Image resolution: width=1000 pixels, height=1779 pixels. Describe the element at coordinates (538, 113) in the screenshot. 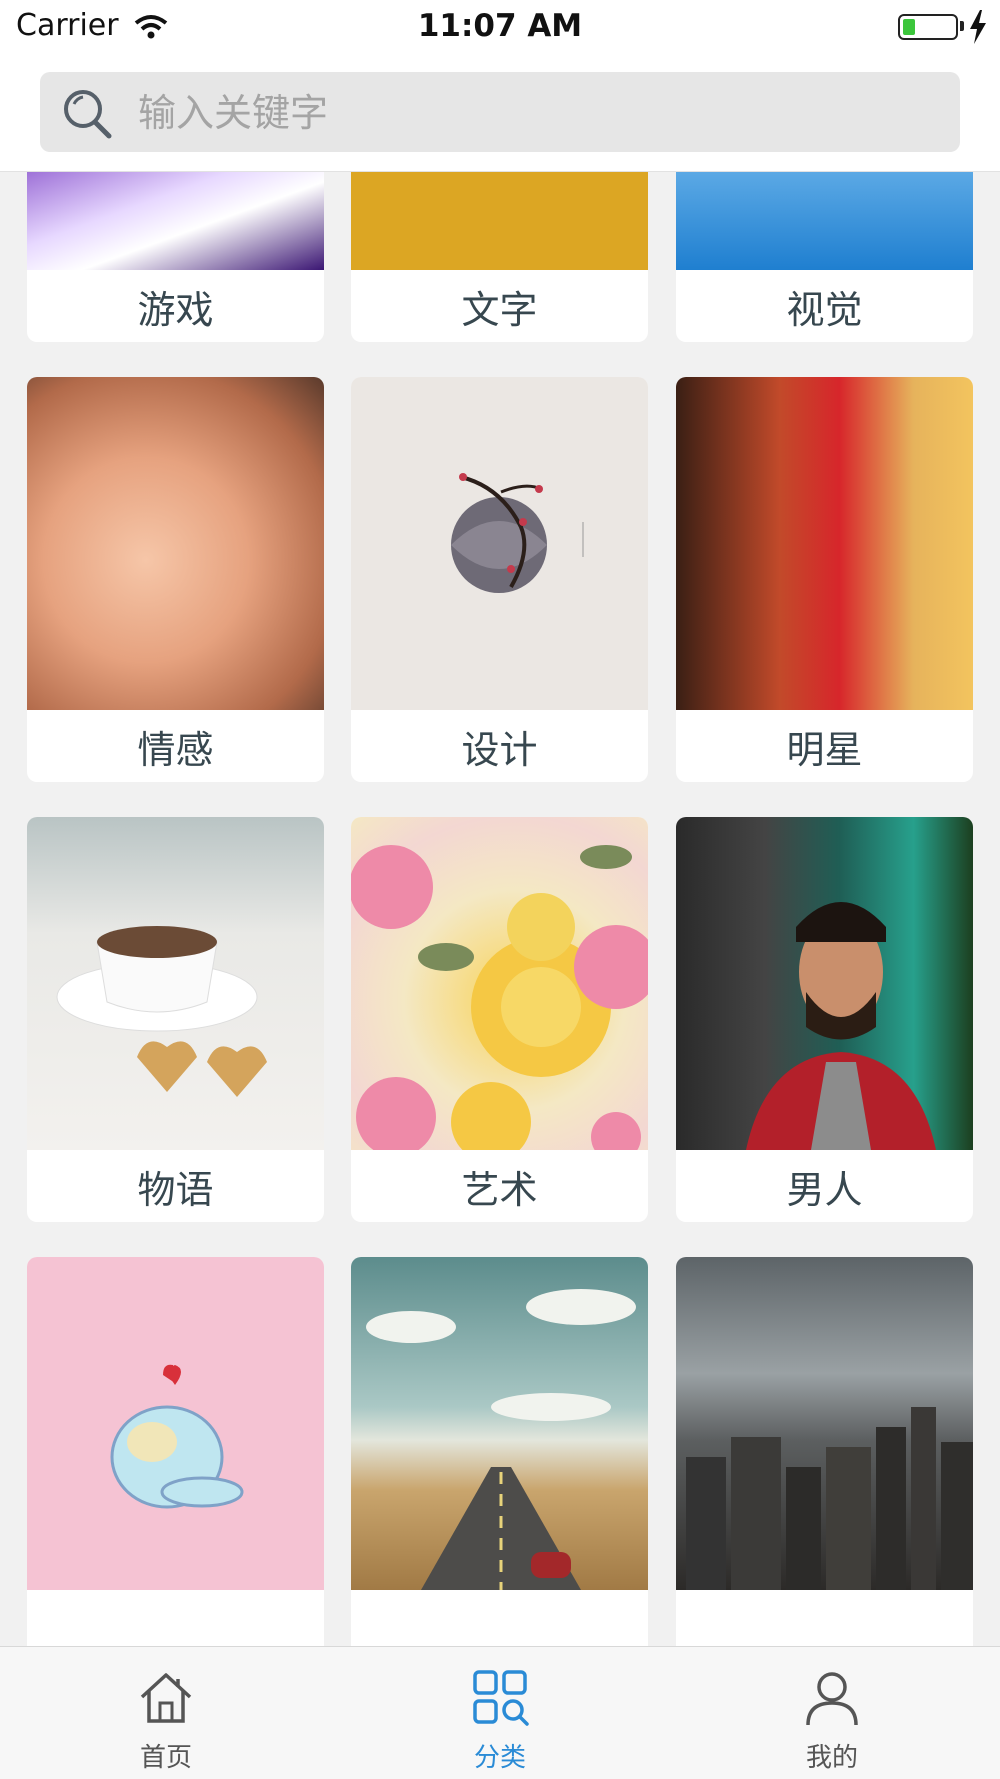

I see `search-input` at that location.